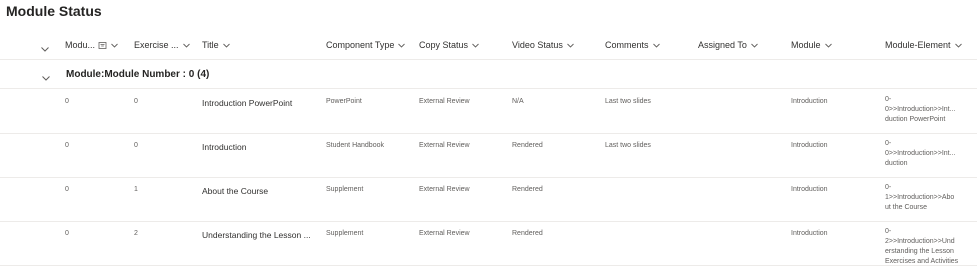 The image size is (977, 277). I want to click on cell-title: About the Course, so click(235, 191).